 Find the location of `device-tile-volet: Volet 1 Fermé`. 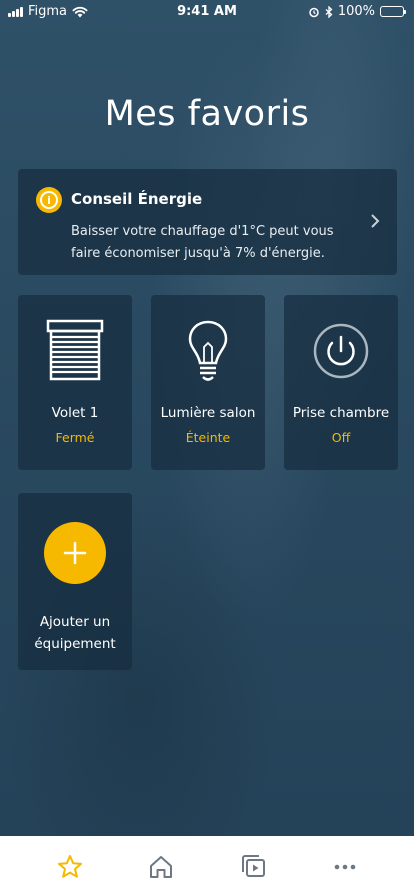

device-tile-volet: Volet 1 Fermé is located at coordinates (75, 382).